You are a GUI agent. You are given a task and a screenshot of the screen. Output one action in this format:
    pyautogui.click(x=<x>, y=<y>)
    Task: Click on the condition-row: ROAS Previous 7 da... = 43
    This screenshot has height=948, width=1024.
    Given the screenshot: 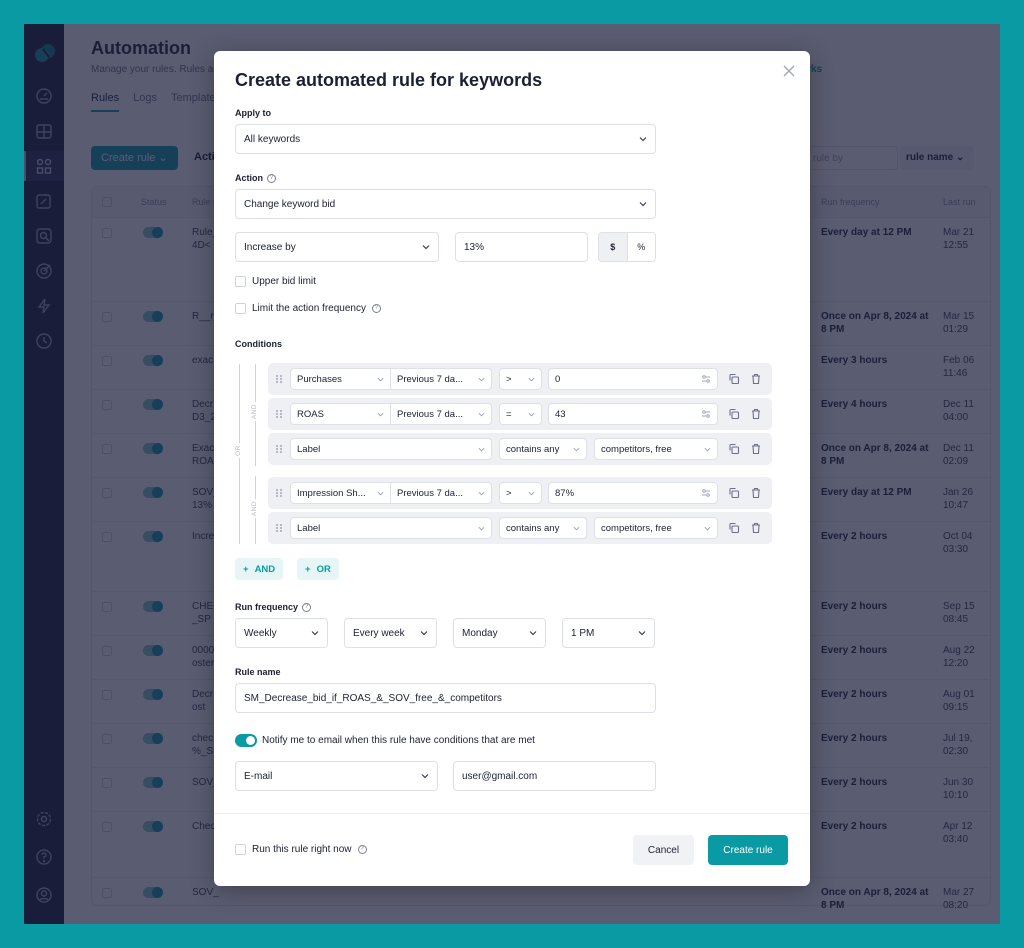 What is the action you would take?
    pyautogui.click(x=520, y=414)
    